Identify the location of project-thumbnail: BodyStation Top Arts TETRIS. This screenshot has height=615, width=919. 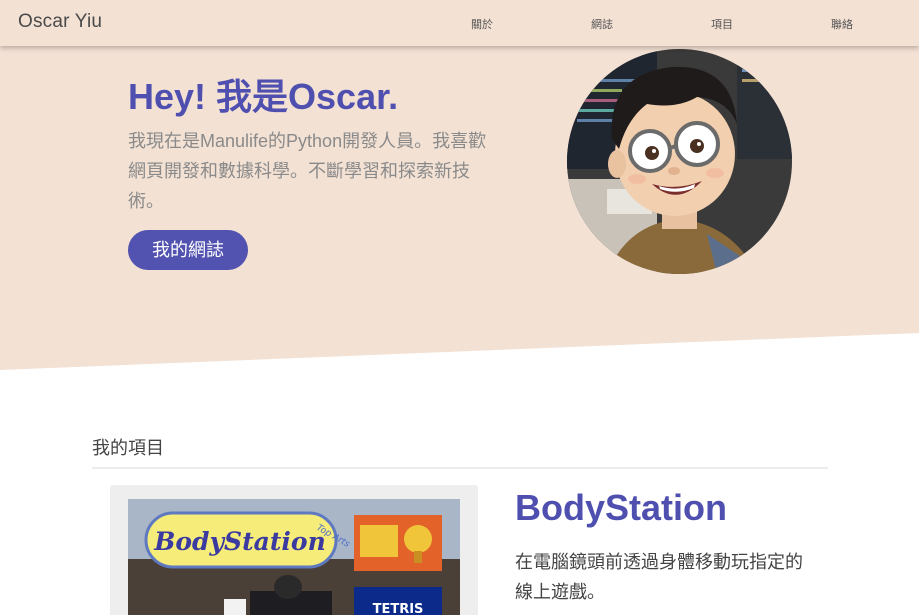
(294, 557).